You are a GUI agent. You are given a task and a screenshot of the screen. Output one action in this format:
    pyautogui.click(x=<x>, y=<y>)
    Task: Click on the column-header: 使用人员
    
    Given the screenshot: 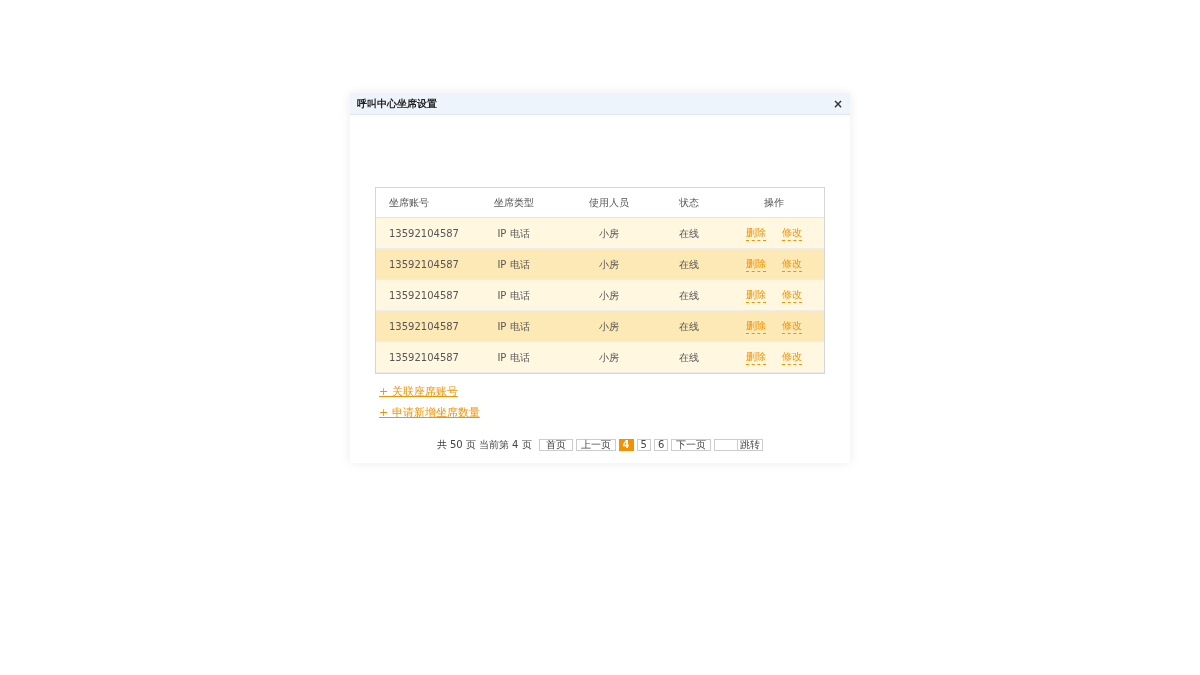 What is the action you would take?
    pyautogui.click(x=608, y=203)
    